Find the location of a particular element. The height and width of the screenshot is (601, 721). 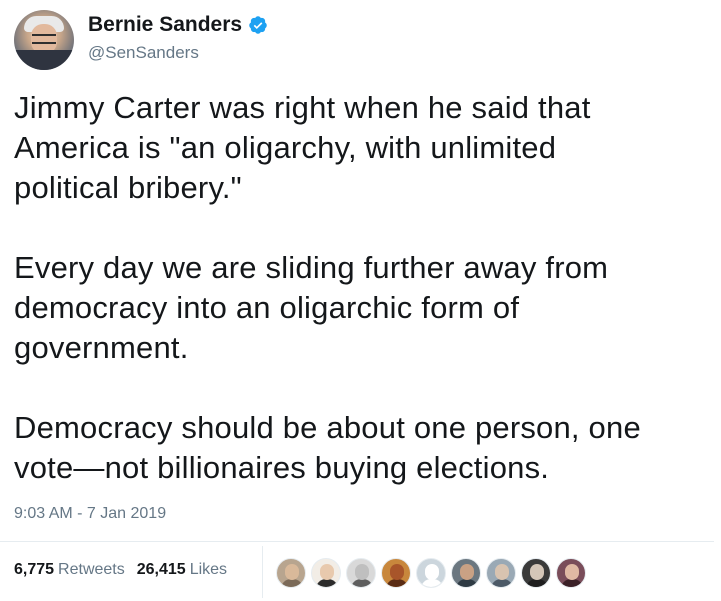

liker-avatars is located at coordinates (433, 573).